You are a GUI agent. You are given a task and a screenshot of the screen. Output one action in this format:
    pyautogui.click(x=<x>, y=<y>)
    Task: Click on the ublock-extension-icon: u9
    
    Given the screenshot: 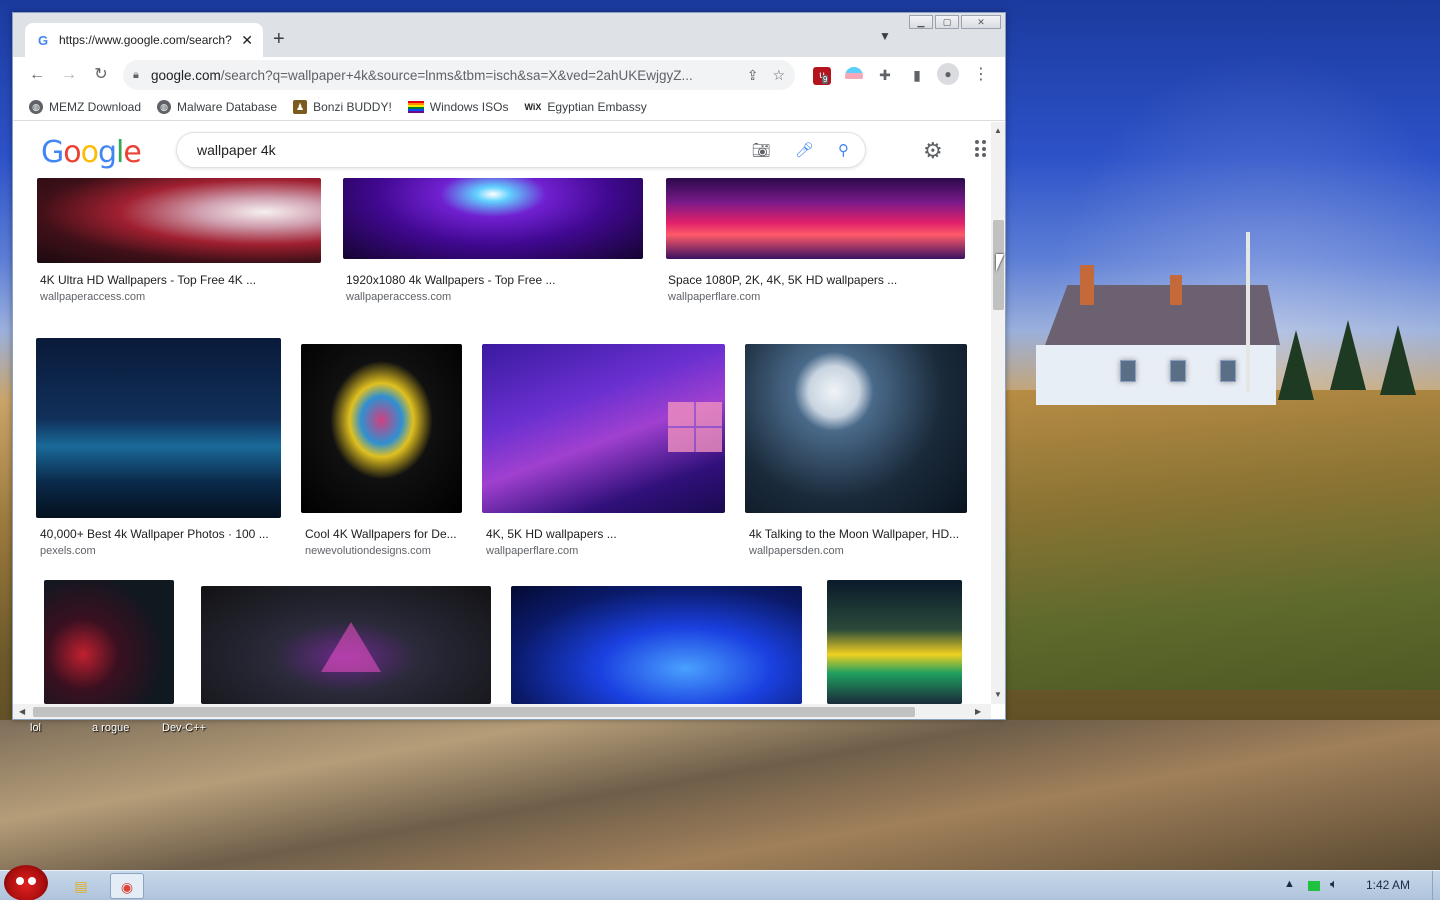 What is the action you would take?
    pyautogui.click(x=822, y=76)
    